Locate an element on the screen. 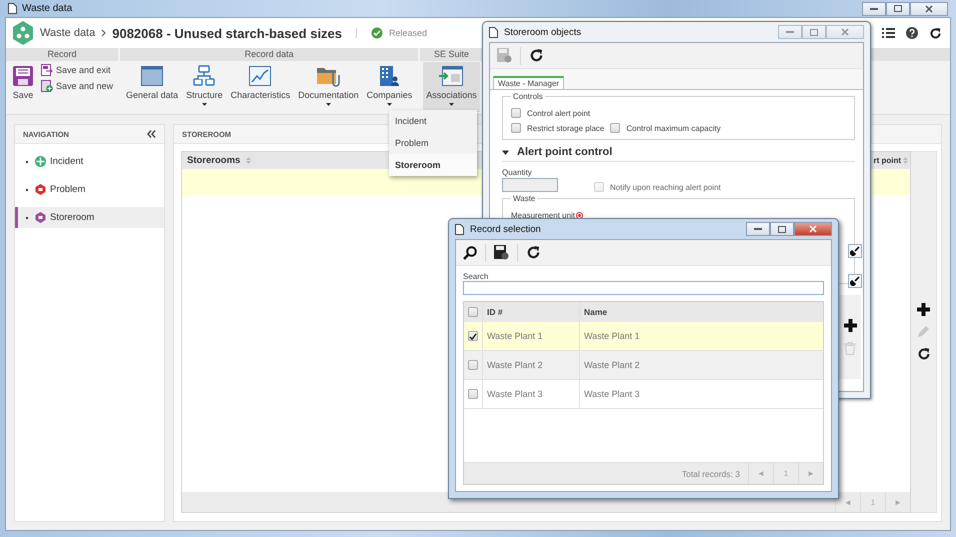 This screenshot has width=956, height=537. window-title: Waste data is located at coordinates (47, 8).